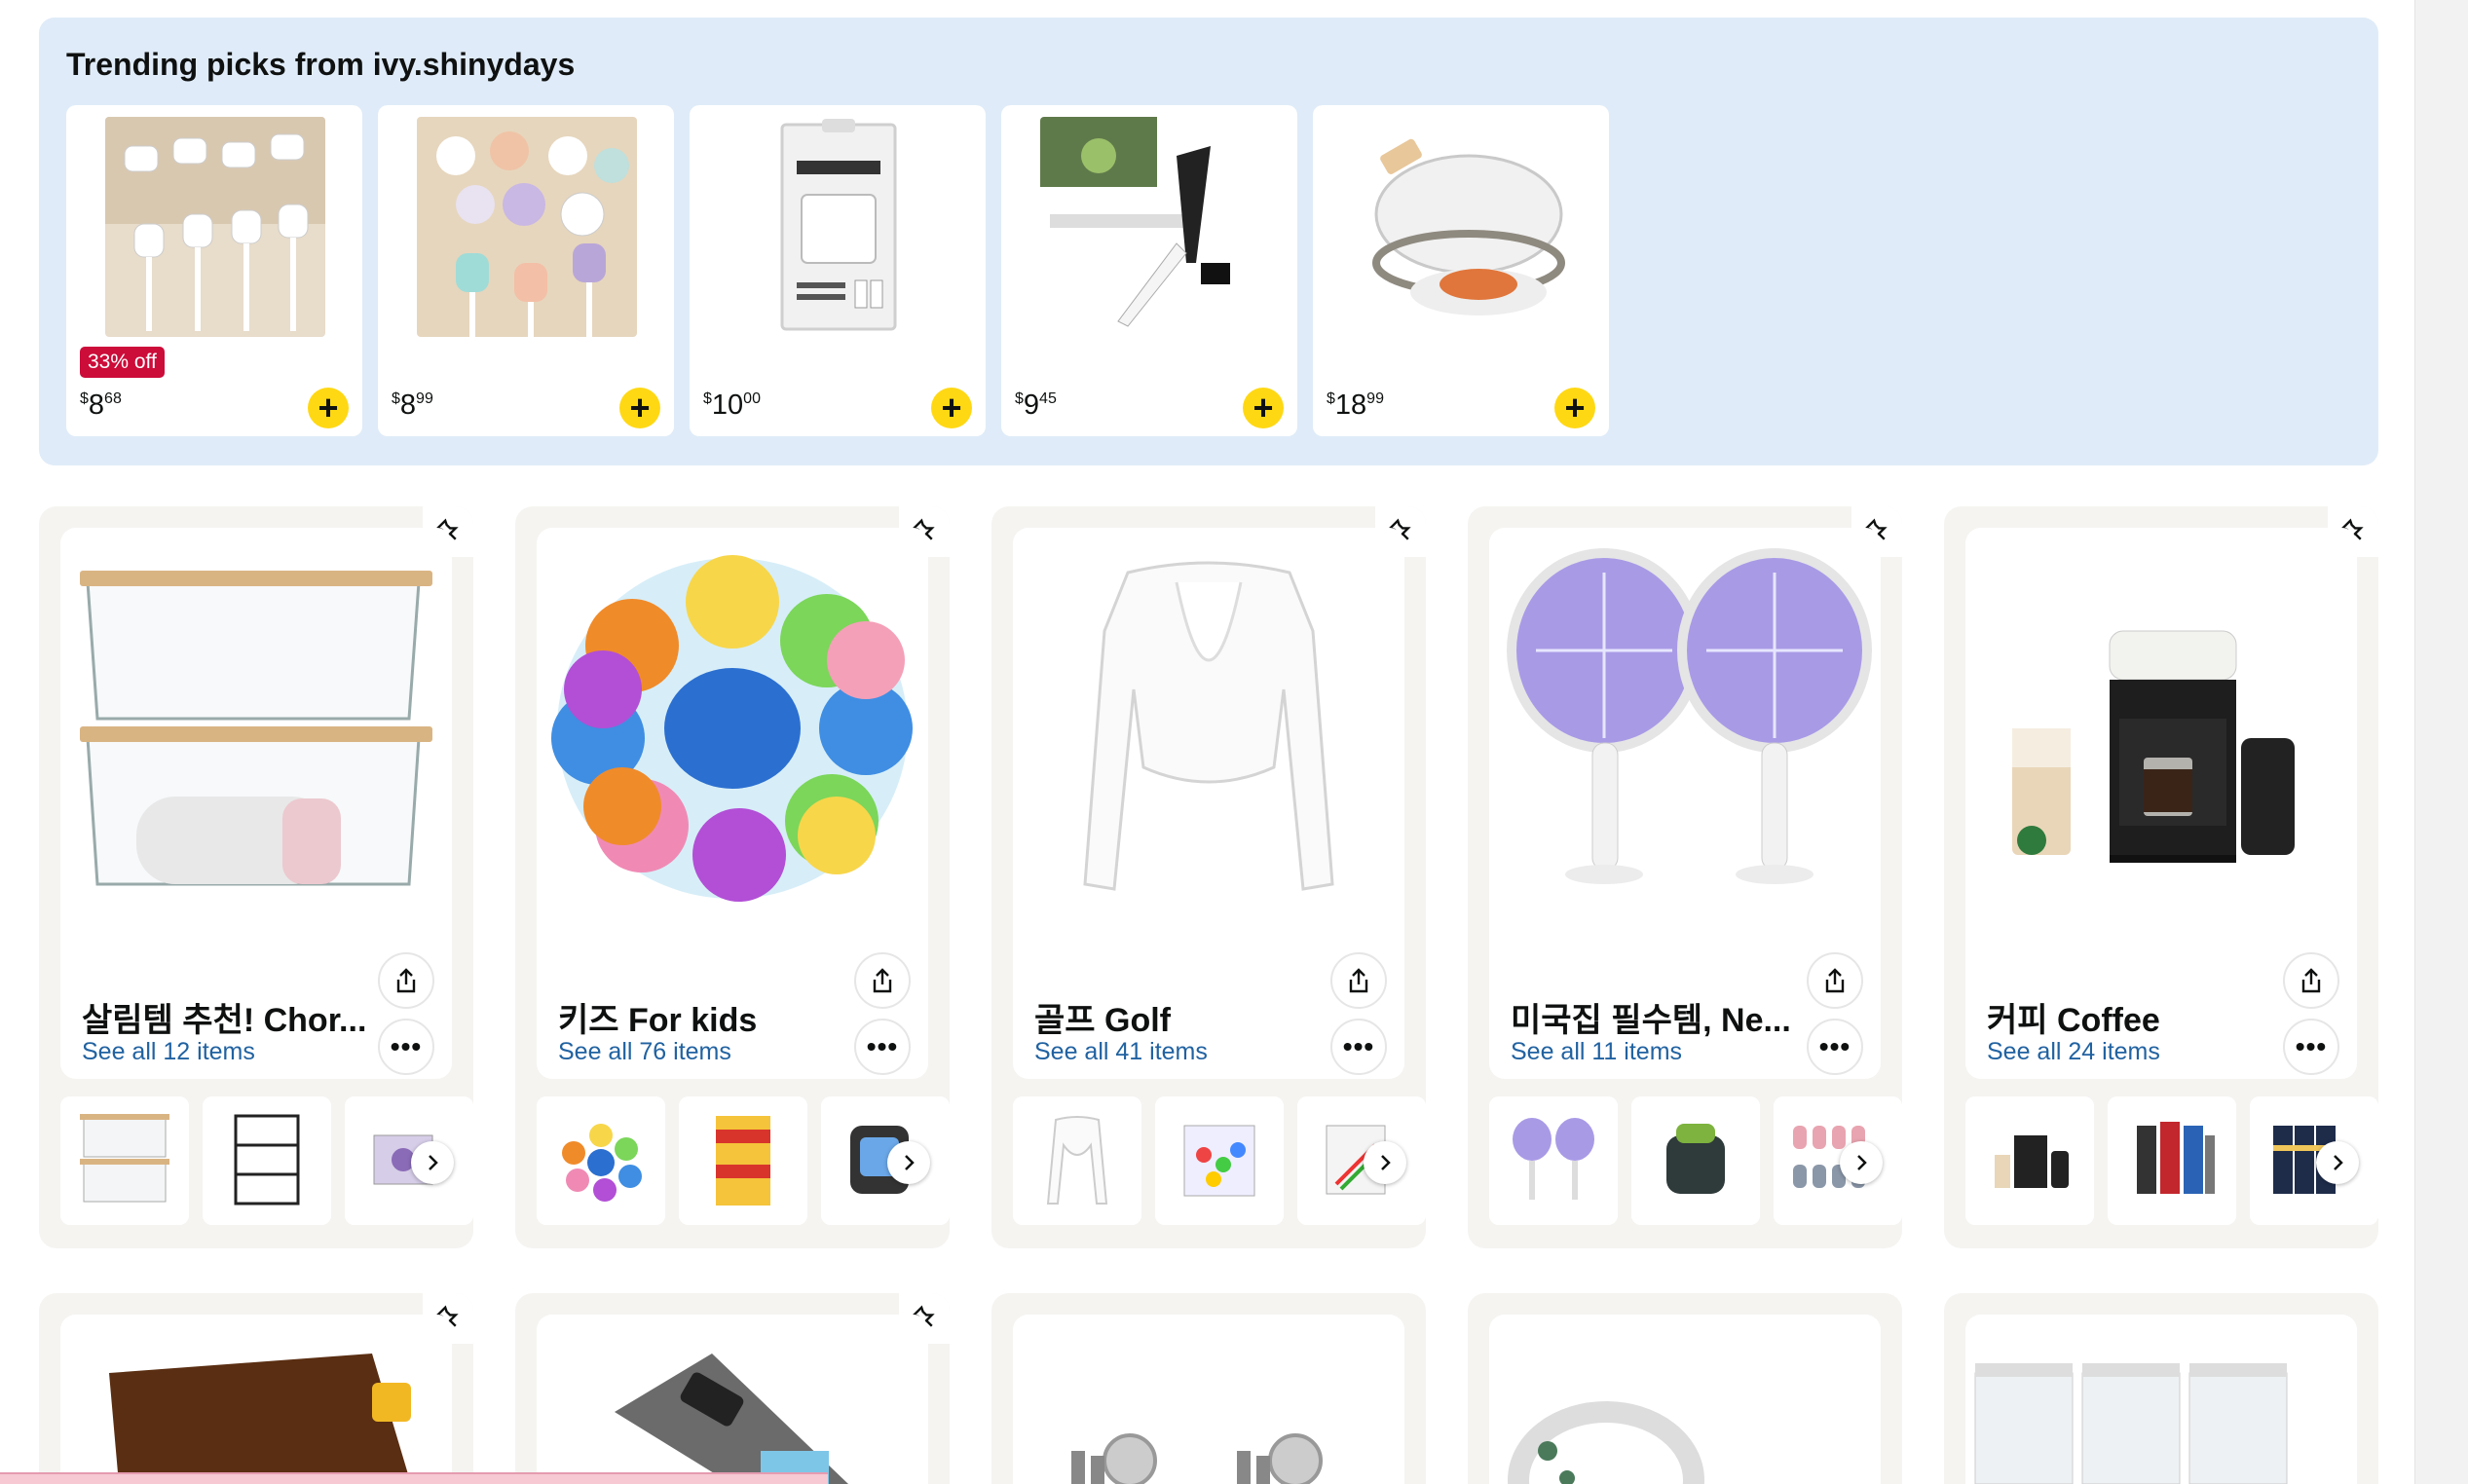 The width and height of the screenshot is (2468, 1484). Describe the element at coordinates (1180, 1017) in the screenshot. I see `list-title: 골프 Golf` at that location.